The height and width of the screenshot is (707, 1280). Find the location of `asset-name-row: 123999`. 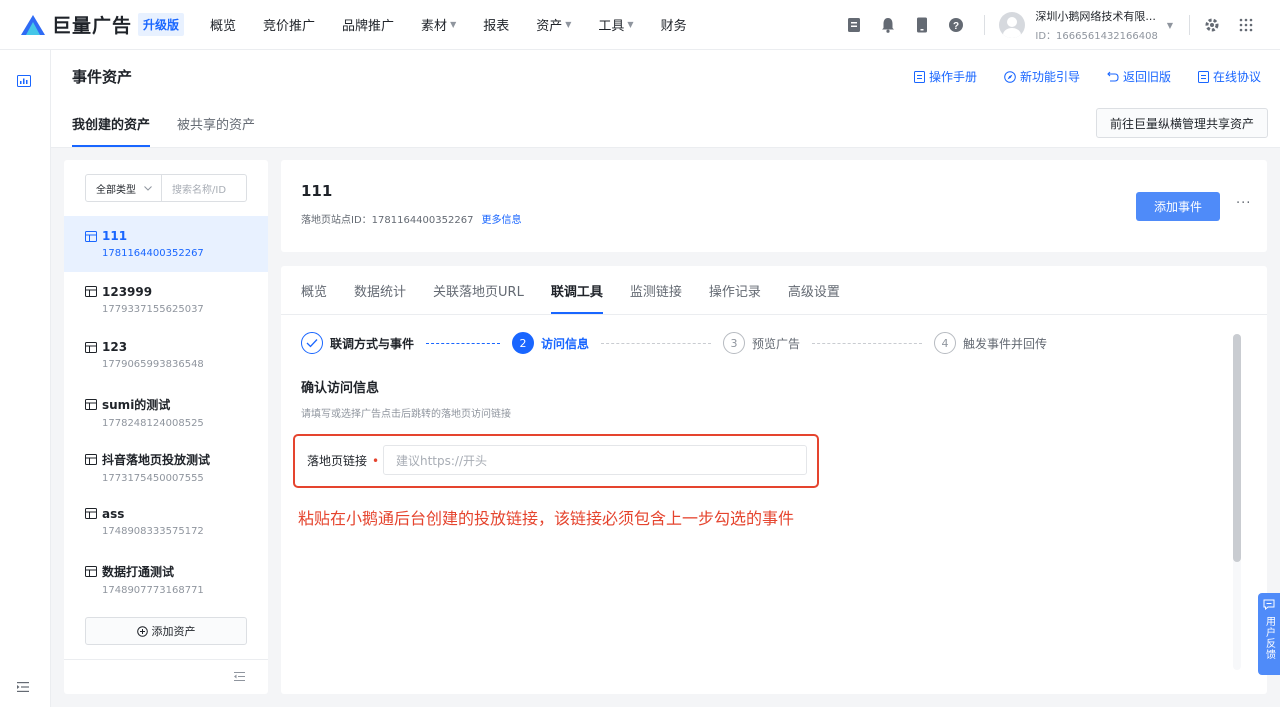

asset-name-row: 123999 is located at coordinates (176, 292).